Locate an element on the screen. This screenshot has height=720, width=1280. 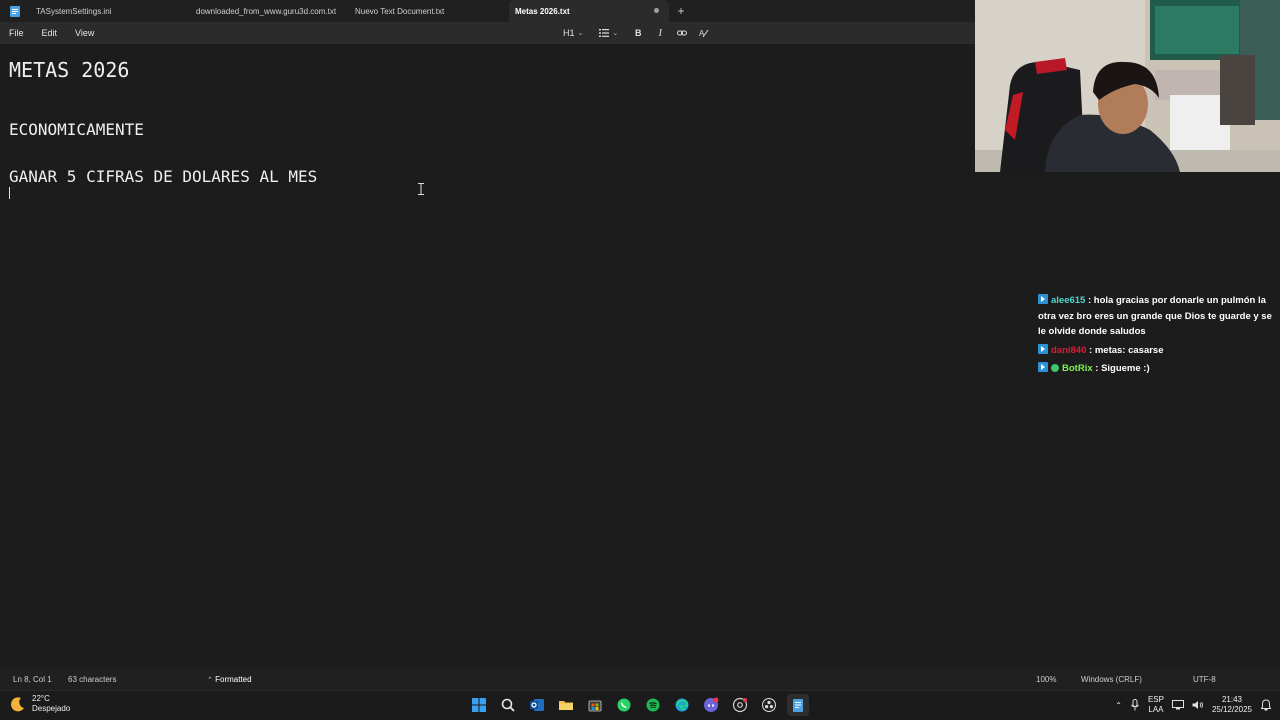
whatsapp-app is located at coordinates (624, 705).